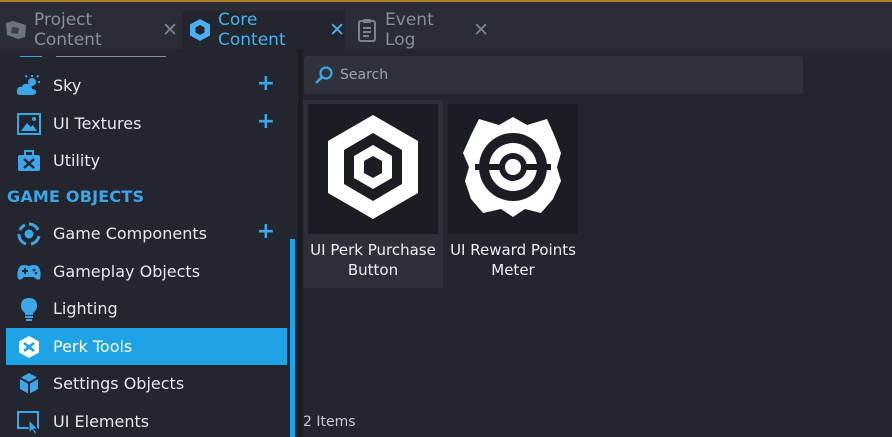 The image size is (892, 437). Describe the element at coordinates (409, 30) in the screenshot. I see `tab-label: Event Log` at that location.